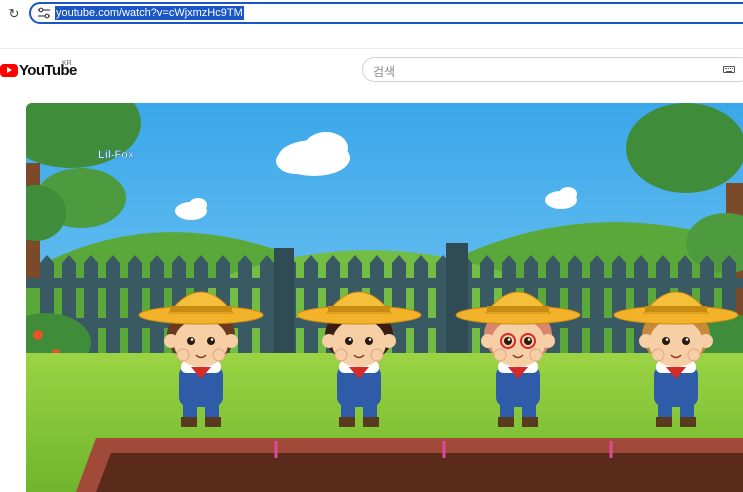 This screenshot has height=492, width=743. Describe the element at coordinates (14, 14) in the screenshot. I see `reload-icon: ↻` at that location.